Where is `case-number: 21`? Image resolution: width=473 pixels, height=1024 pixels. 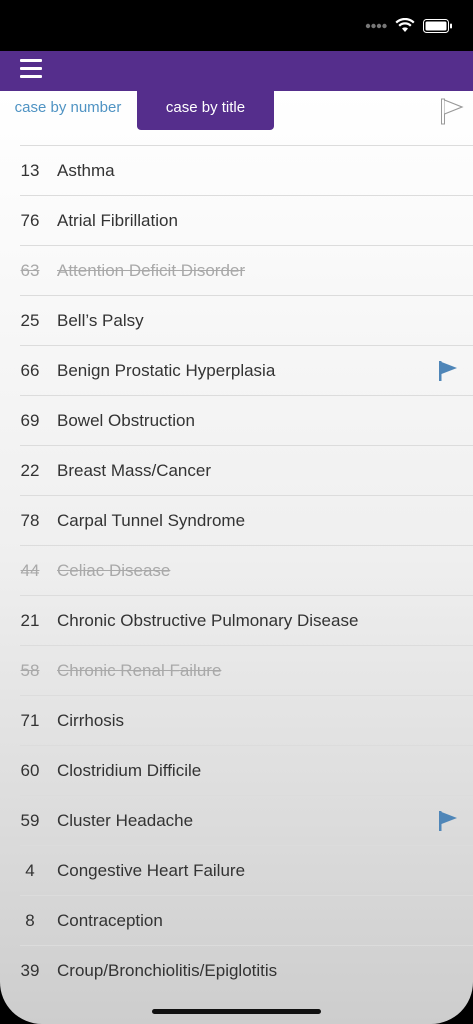 case-number: 21 is located at coordinates (30, 620).